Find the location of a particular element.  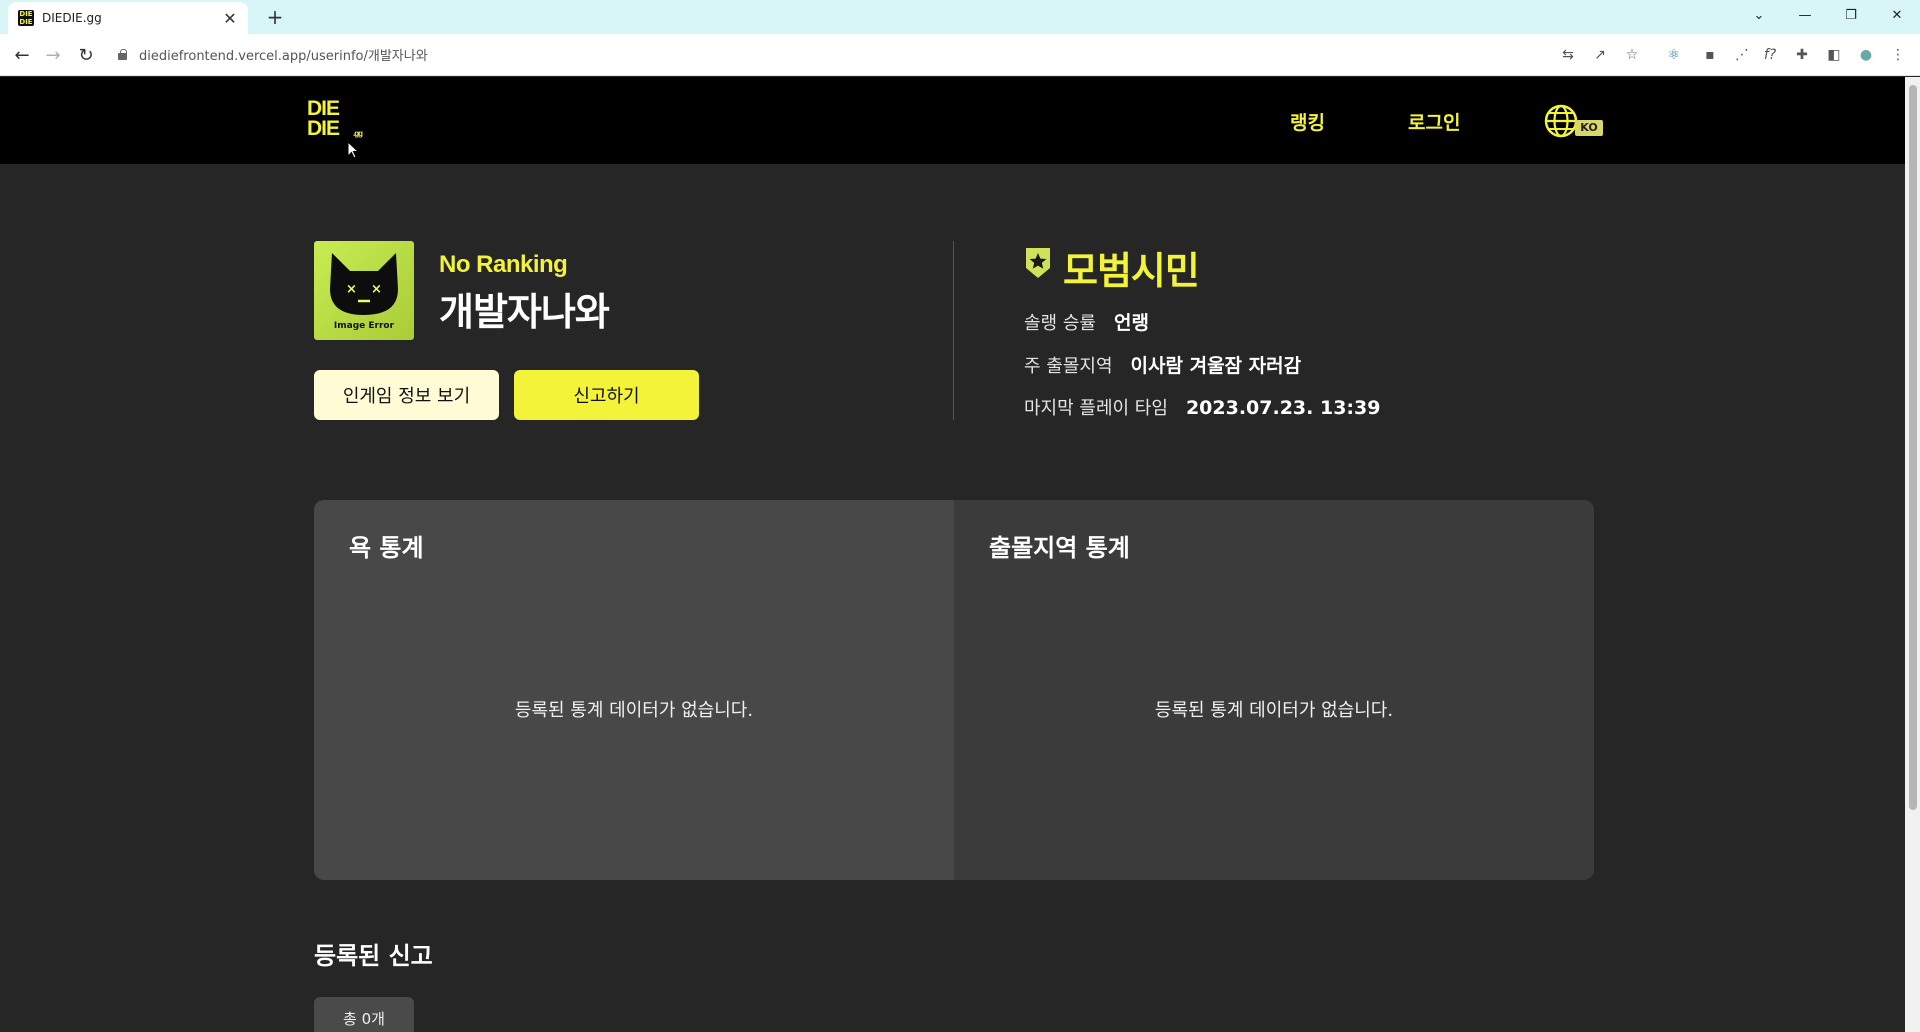

profanity-stats-panel: 욕 통계 등록된 통계 데이터가 없습니다. is located at coordinates (634, 690).